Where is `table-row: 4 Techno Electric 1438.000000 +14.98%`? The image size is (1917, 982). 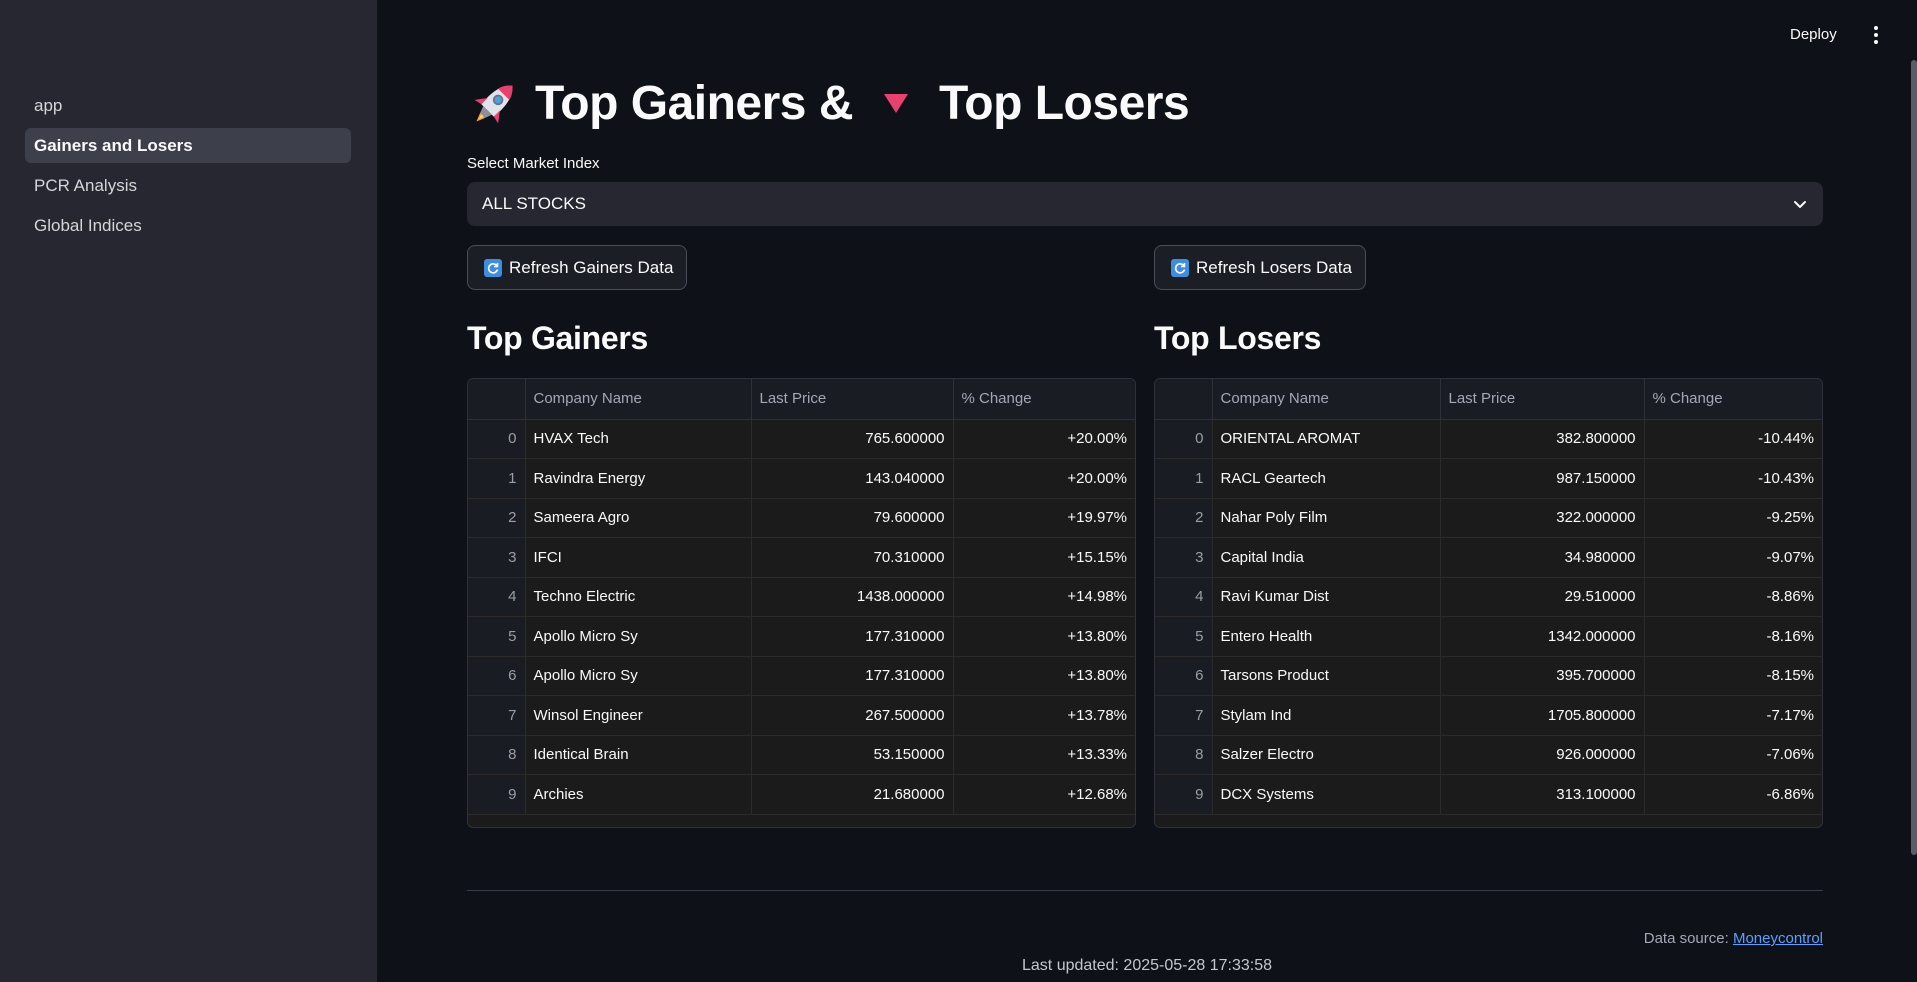 table-row: 4 Techno Electric 1438.000000 +14.98% is located at coordinates (801, 597).